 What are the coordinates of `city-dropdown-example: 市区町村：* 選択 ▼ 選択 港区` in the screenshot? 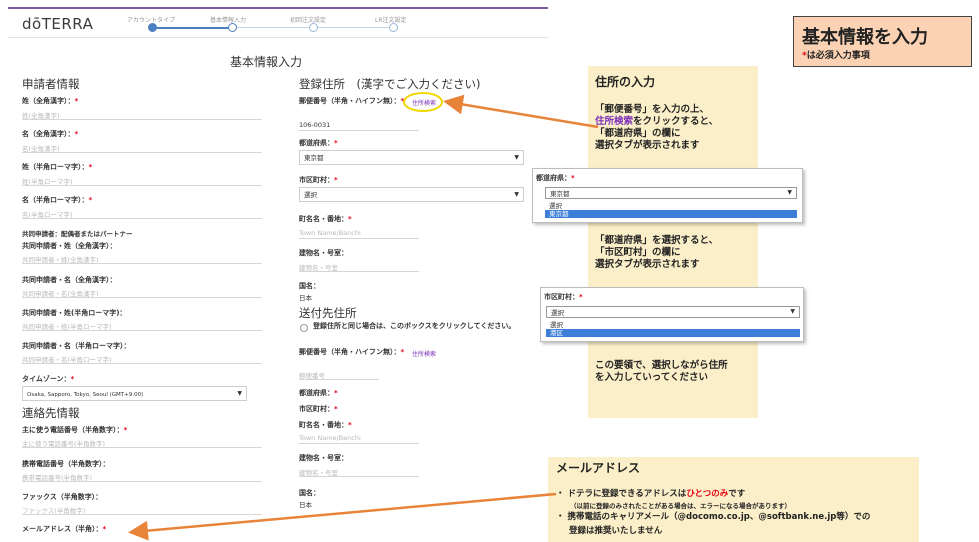 It's located at (672, 314).